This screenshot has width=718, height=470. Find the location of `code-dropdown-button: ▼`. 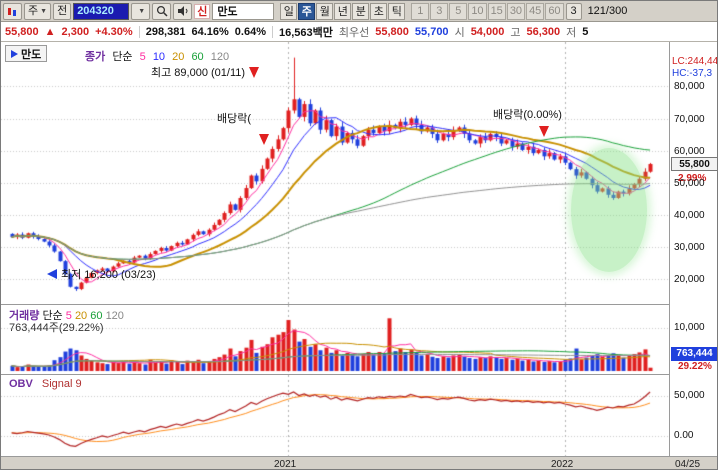

code-dropdown-button: ▼ is located at coordinates (141, 11).